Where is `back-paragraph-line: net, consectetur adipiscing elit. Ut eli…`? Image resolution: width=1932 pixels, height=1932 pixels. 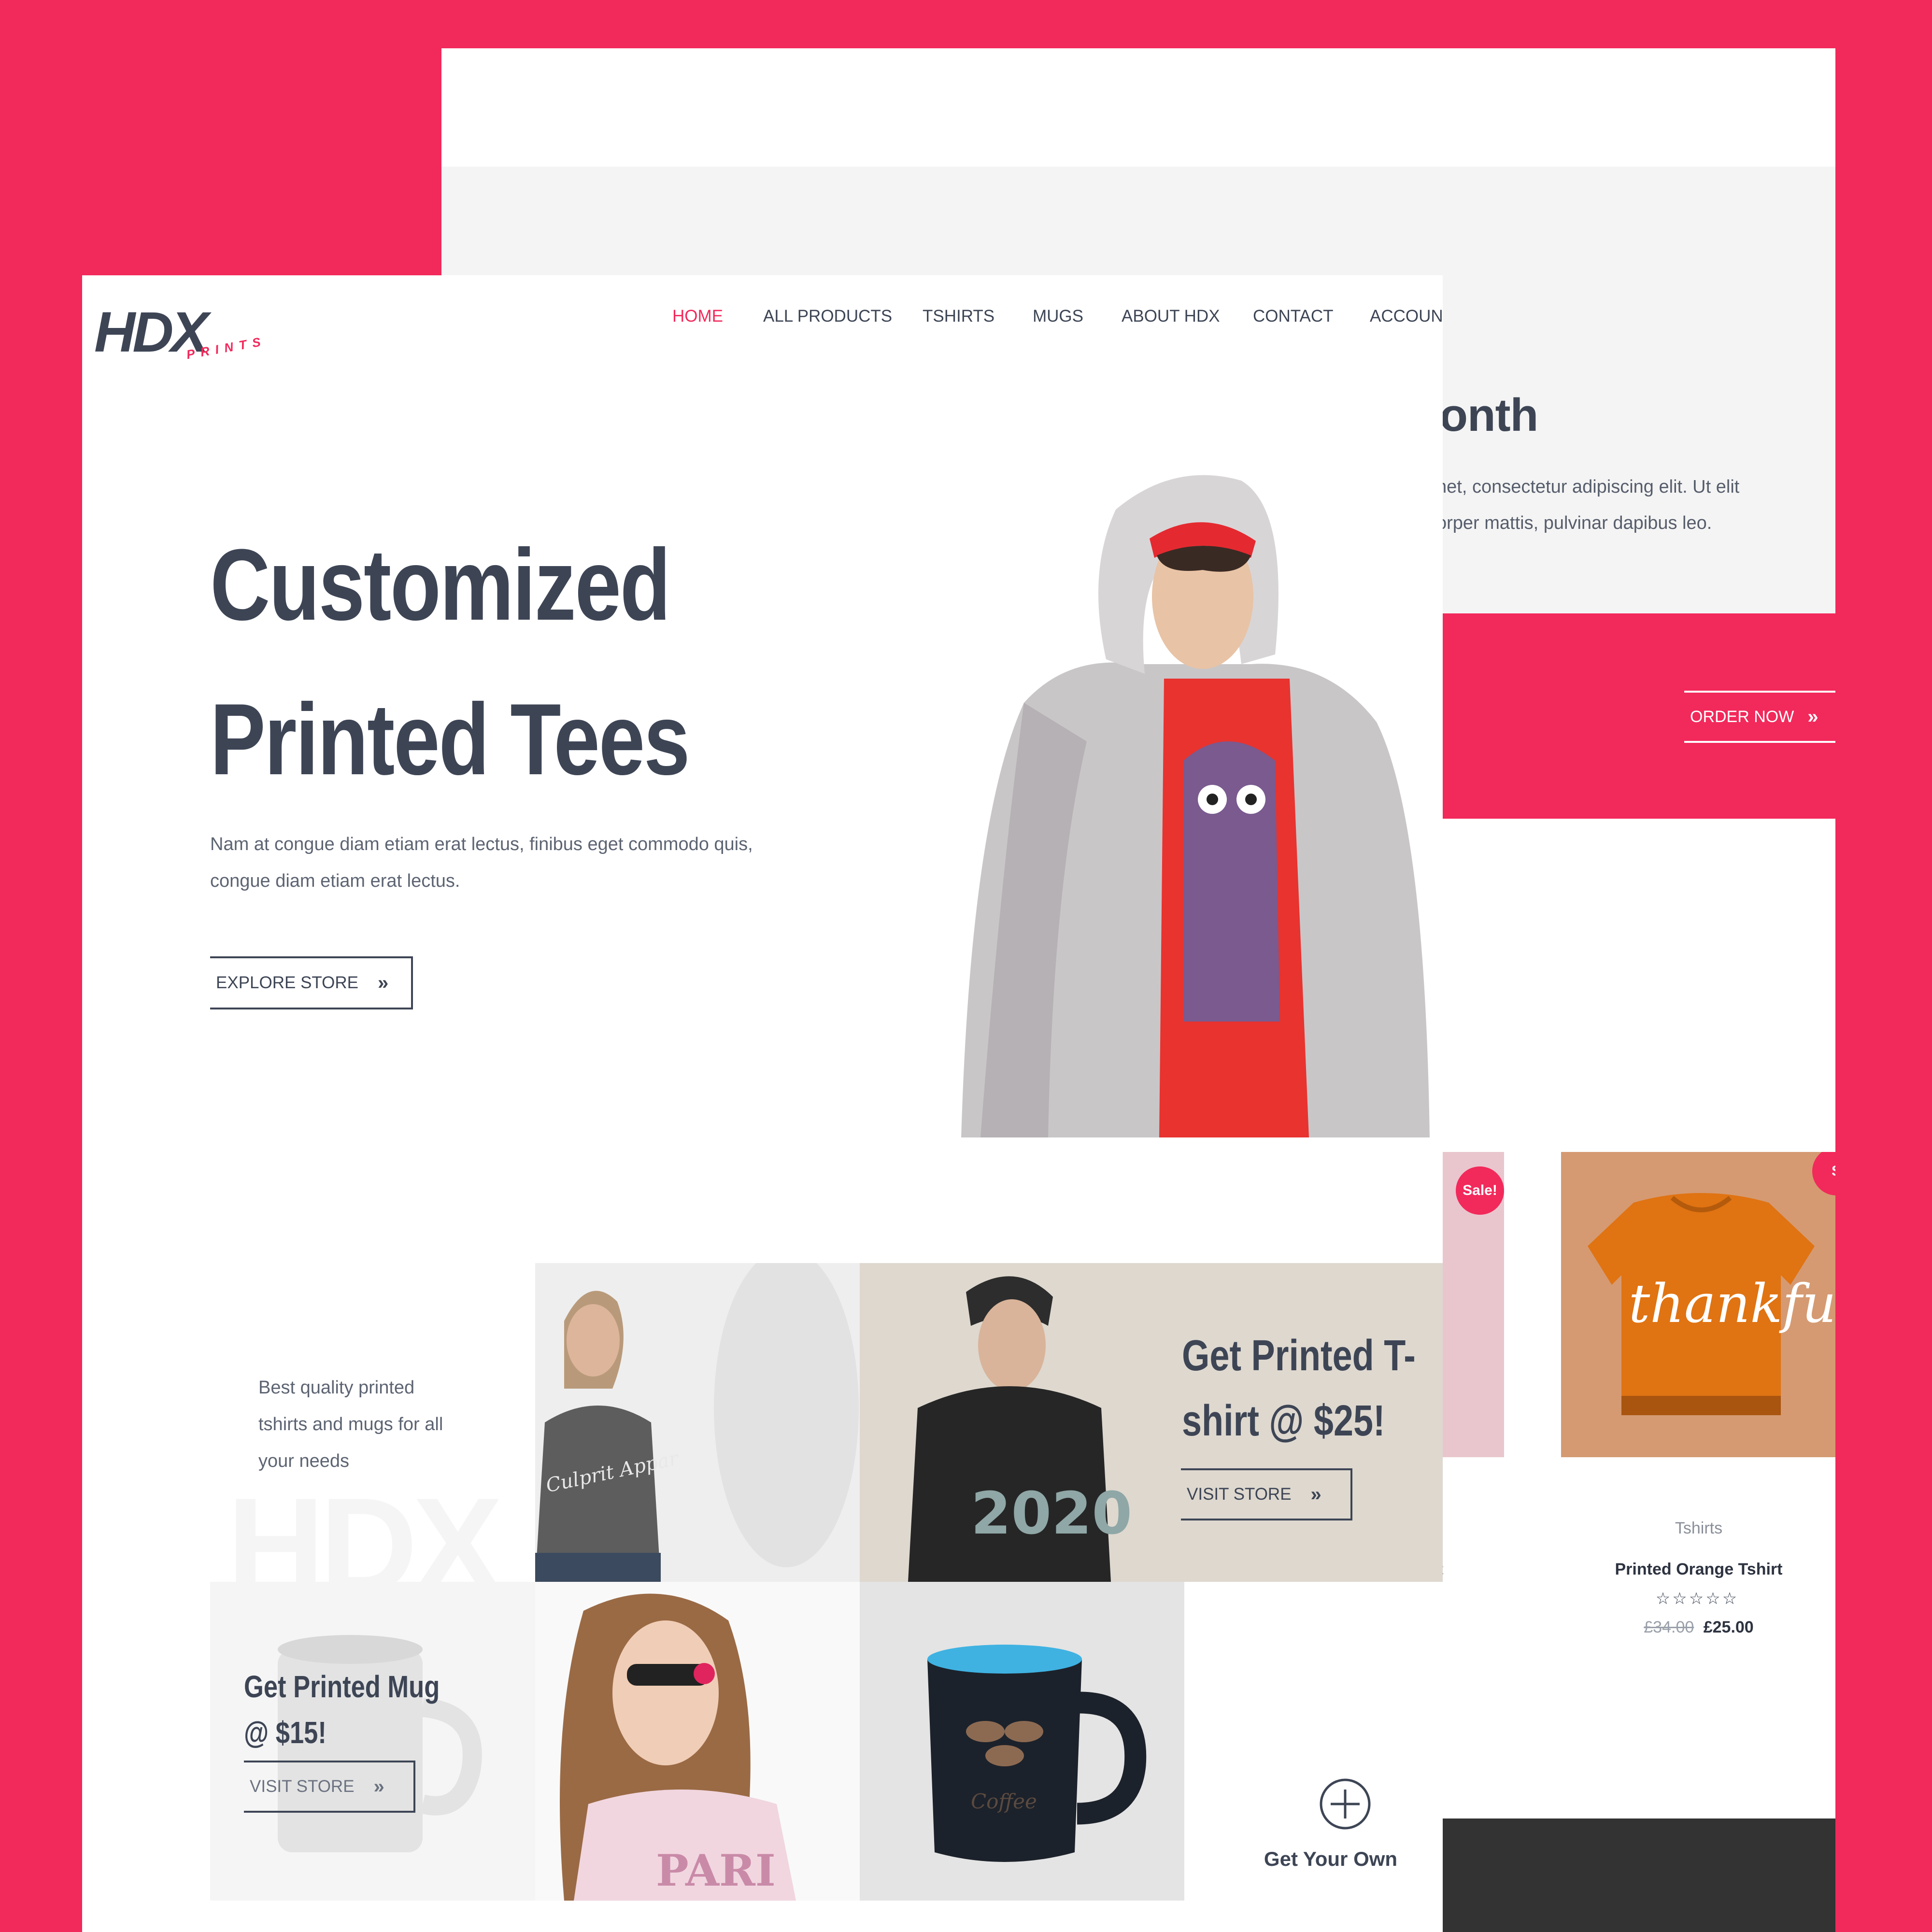 back-paragraph-line: net, consectetur adipiscing elit. Ut eli… is located at coordinates (1588, 487).